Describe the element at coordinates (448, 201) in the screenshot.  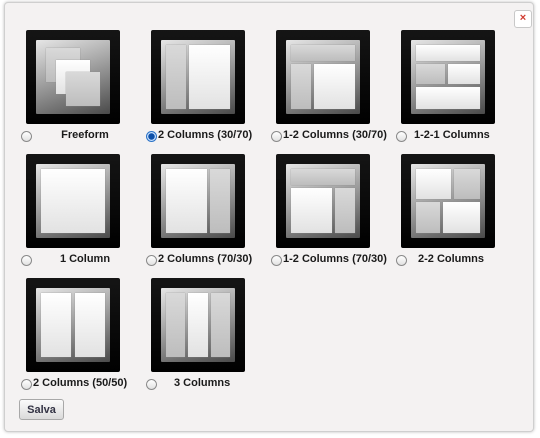
I see `layout-thumbnail-2-2-columns` at that location.